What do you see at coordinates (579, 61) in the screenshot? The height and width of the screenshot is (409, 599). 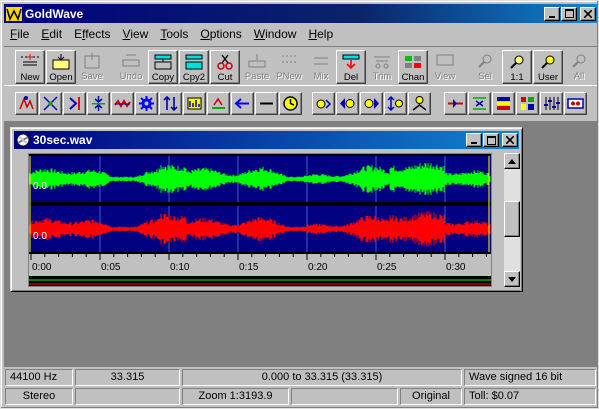 I see `zoom-all-icon` at bounding box center [579, 61].